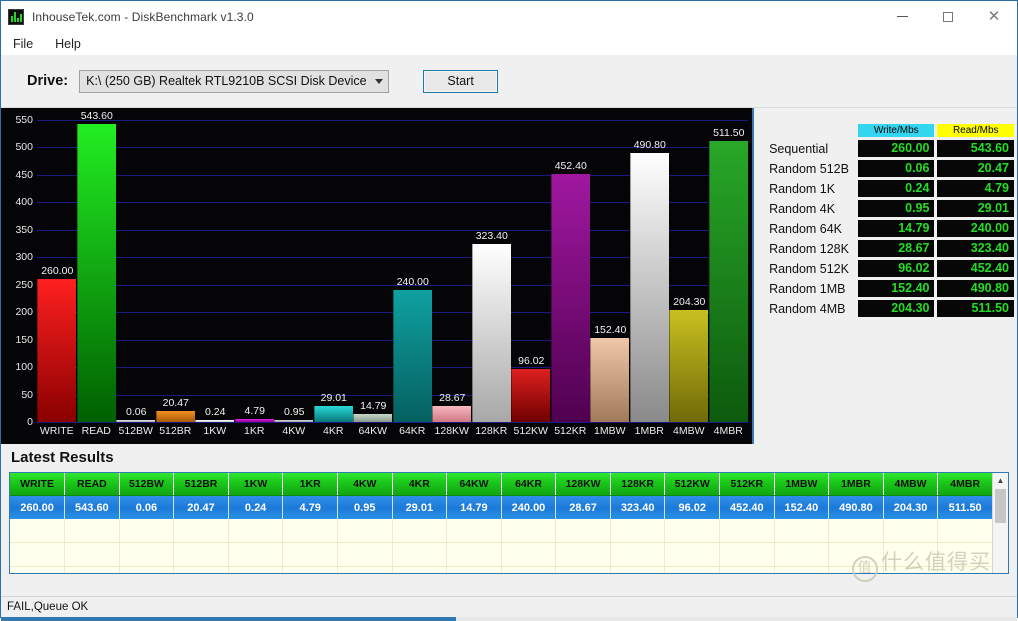 The image size is (1018, 621). I want to click on results-read-value: 29.01, so click(975, 208).